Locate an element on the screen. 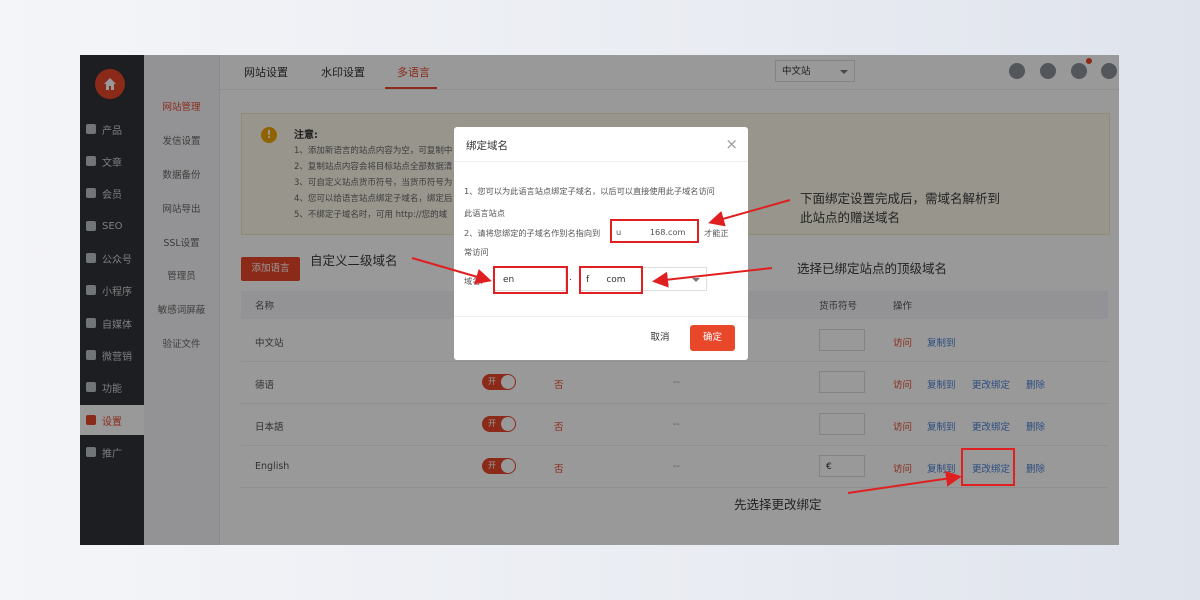 The height and width of the screenshot is (600, 1200). annotation-top-domain: 选择已绑定站点的顶级域名 is located at coordinates (872, 268).